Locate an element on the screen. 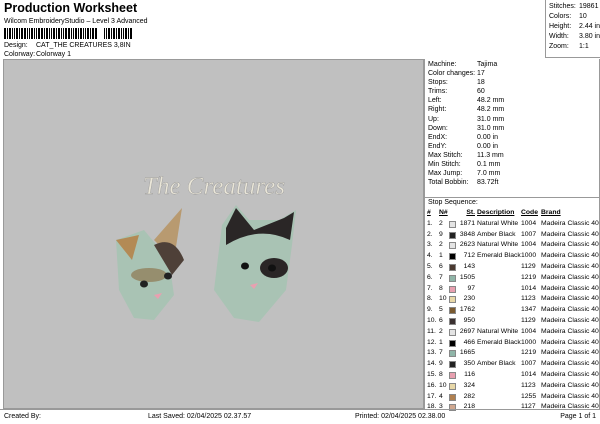 The height and width of the screenshot is (424, 600). stop-sequence-title: Stop Sequence: is located at coordinates (453, 202).